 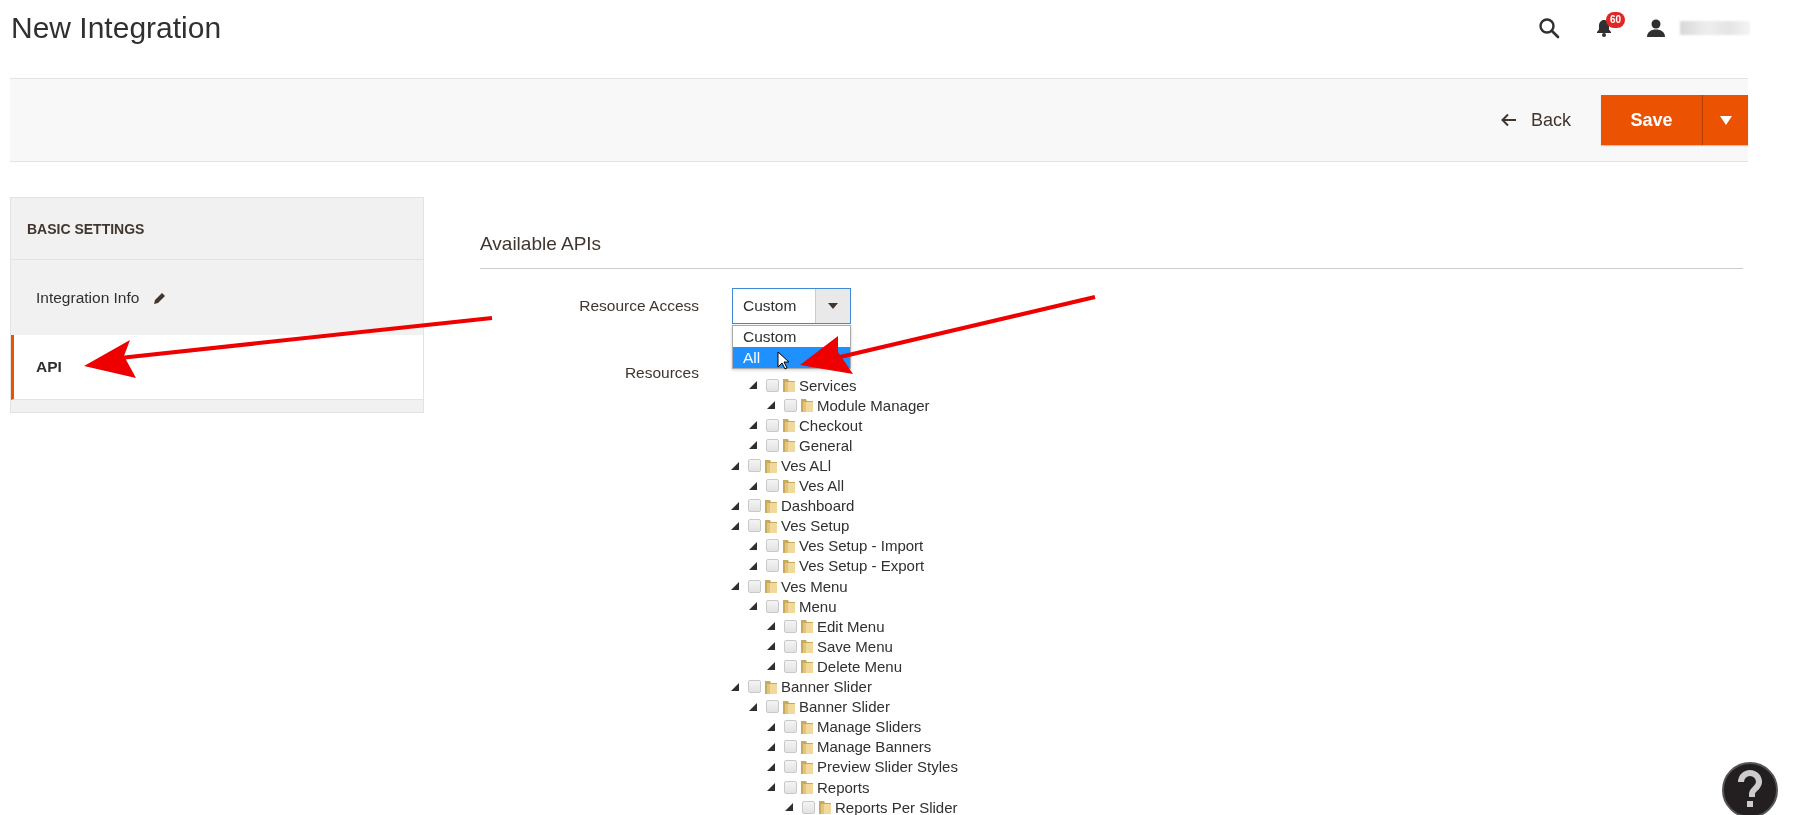 I want to click on search-icon, so click(x=1549, y=28).